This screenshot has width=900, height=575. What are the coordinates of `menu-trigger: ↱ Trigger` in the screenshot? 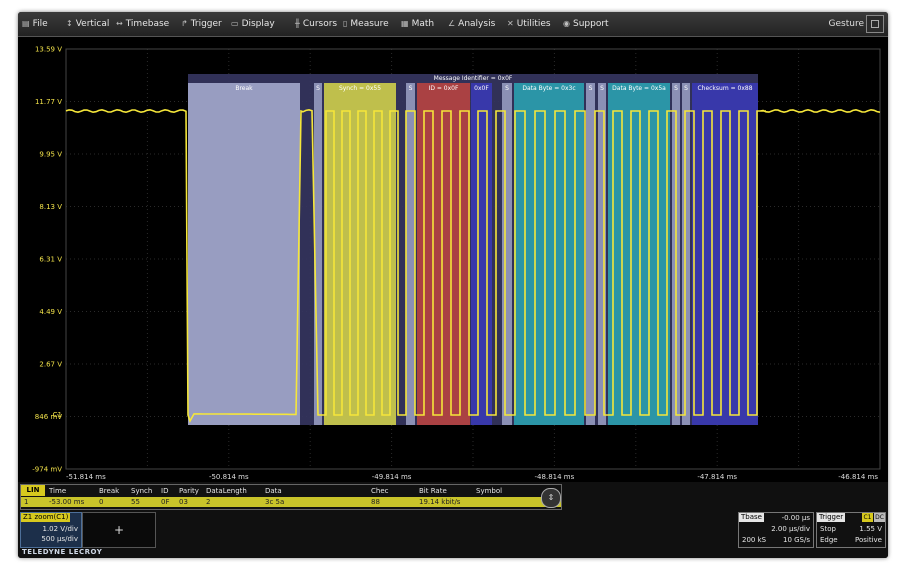 It's located at (201, 24).